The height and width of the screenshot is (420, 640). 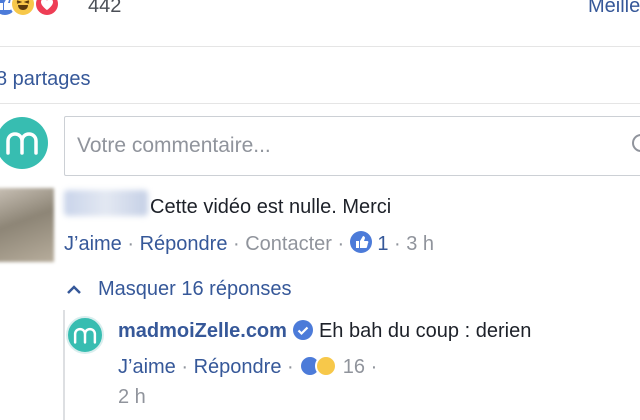 I want to click on contact-button: Contacter, so click(x=288, y=244).